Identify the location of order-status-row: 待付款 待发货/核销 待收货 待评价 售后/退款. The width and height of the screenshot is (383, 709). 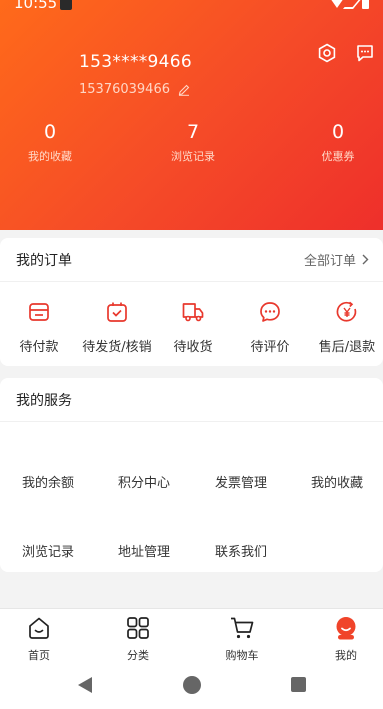
(191, 324).